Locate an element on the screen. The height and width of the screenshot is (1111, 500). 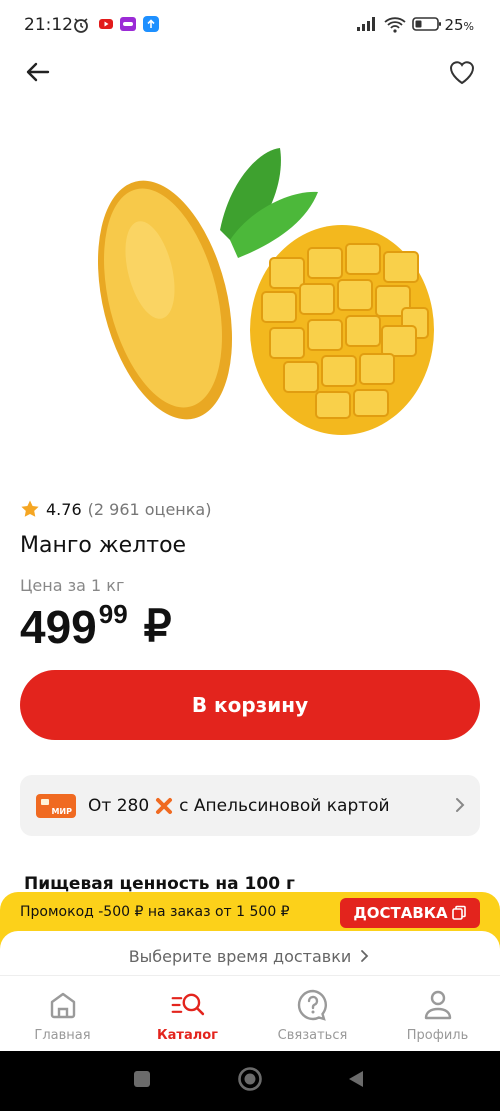
delivery-time-selector: Выберите время доставки is located at coordinates (250, 956).